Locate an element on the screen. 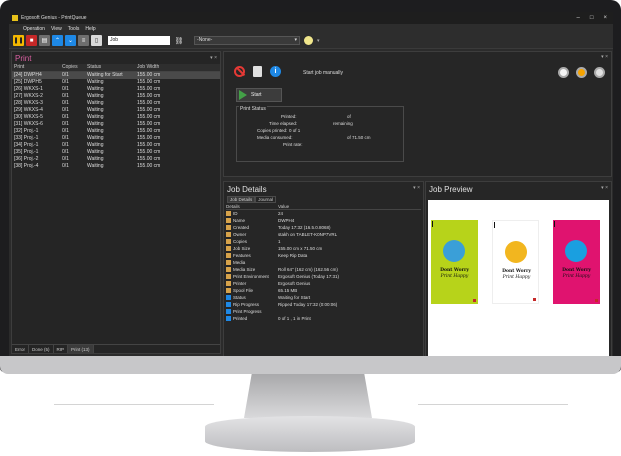  queue-icon: ▤ is located at coordinates (44, 40).